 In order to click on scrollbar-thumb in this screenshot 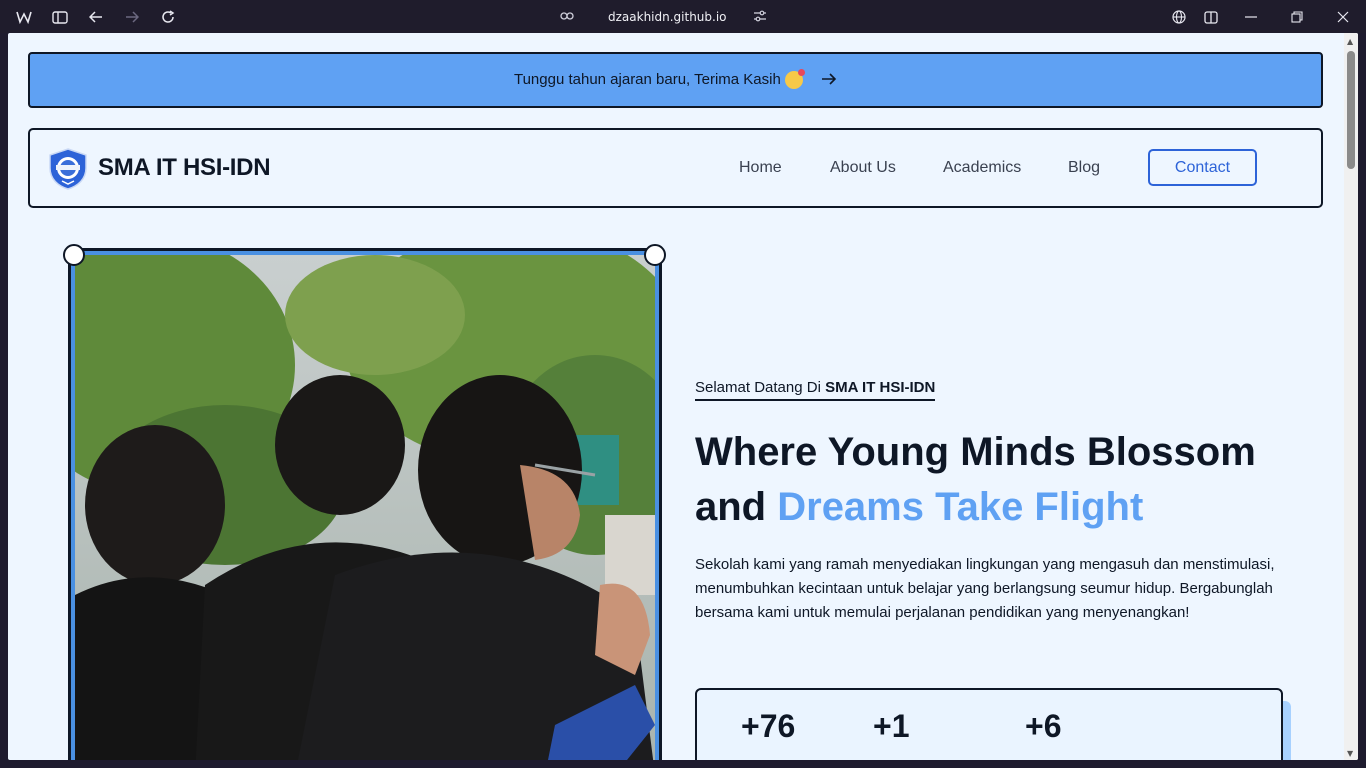, I will do `click(1351, 110)`.